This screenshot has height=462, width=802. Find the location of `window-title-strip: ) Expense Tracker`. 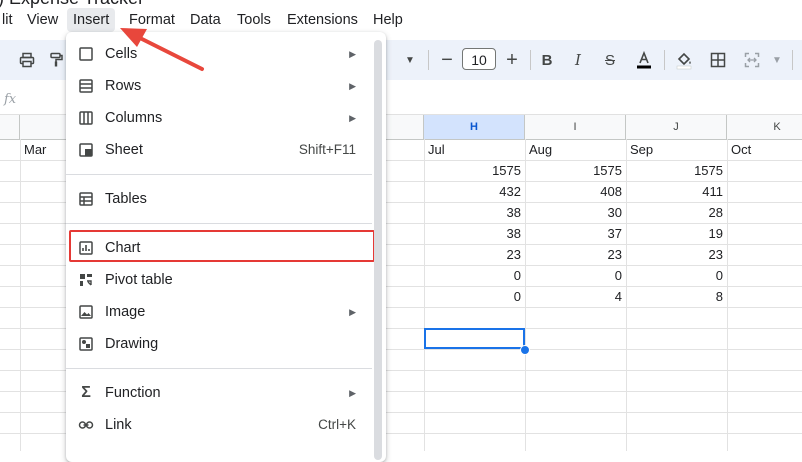

window-title-strip: ) Expense Tracker is located at coordinates (401, 4).